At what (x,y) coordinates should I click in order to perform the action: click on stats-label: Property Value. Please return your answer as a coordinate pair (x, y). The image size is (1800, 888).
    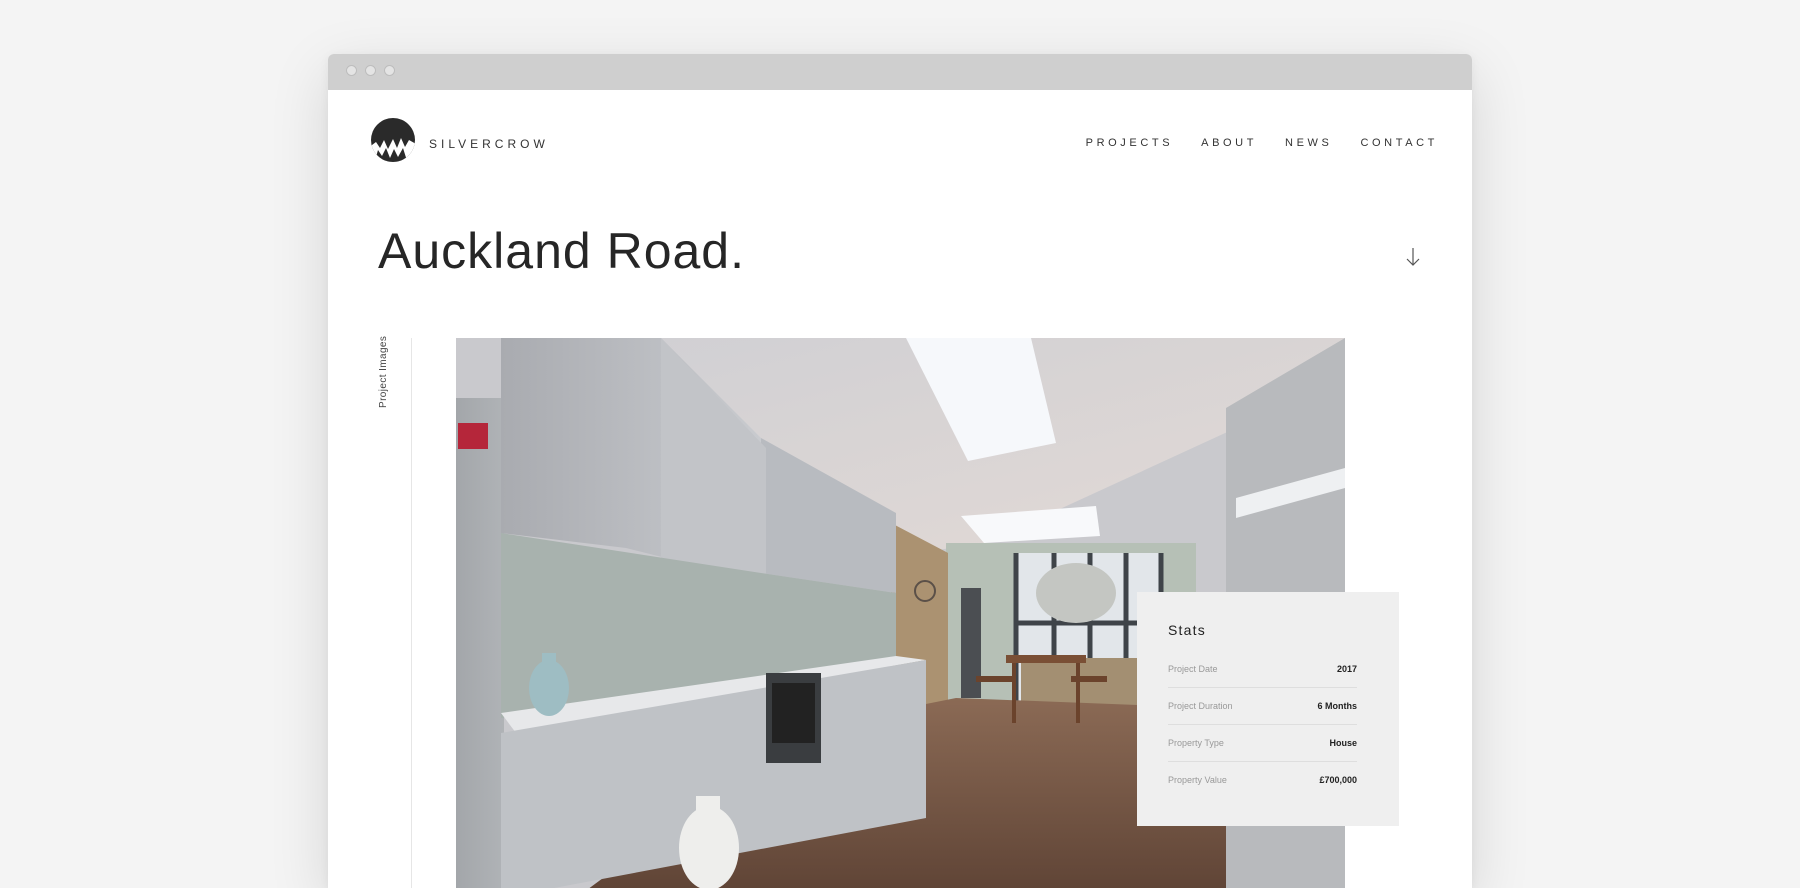
    Looking at the image, I should click on (1197, 780).